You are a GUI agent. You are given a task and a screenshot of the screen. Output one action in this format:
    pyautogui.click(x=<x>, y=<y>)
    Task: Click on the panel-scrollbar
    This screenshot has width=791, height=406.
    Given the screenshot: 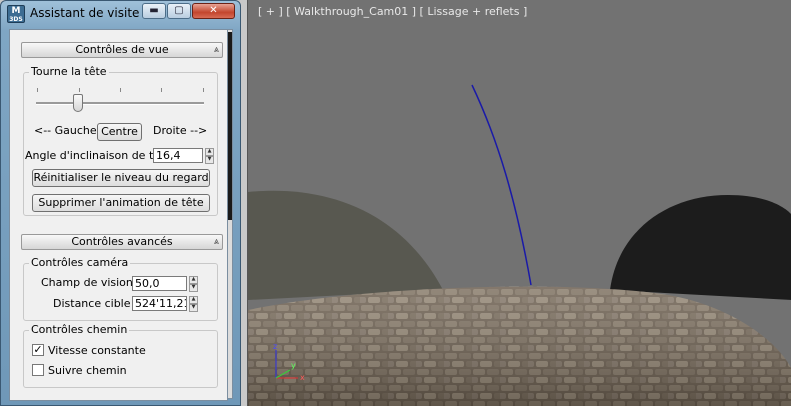 What is the action you would take?
    pyautogui.click(x=230, y=214)
    